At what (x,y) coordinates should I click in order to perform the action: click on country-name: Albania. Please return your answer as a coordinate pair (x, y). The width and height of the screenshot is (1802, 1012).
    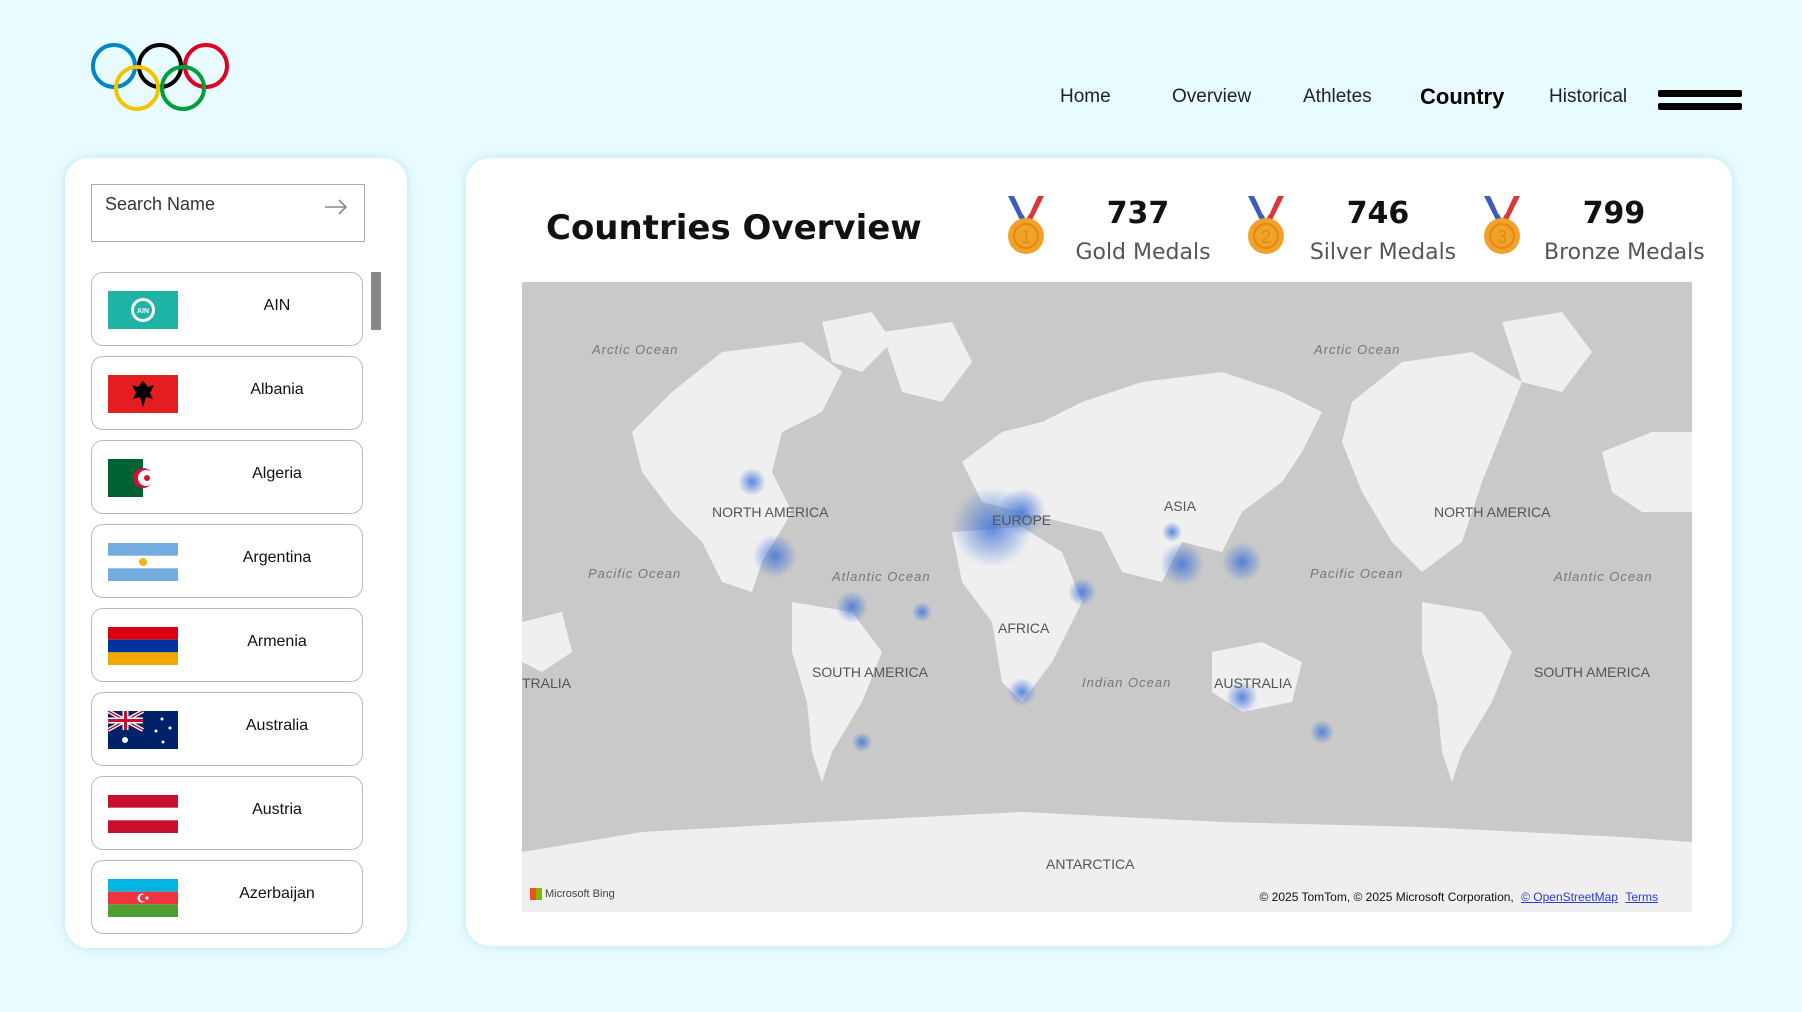
    Looking at the image, I should click on (277, 389).